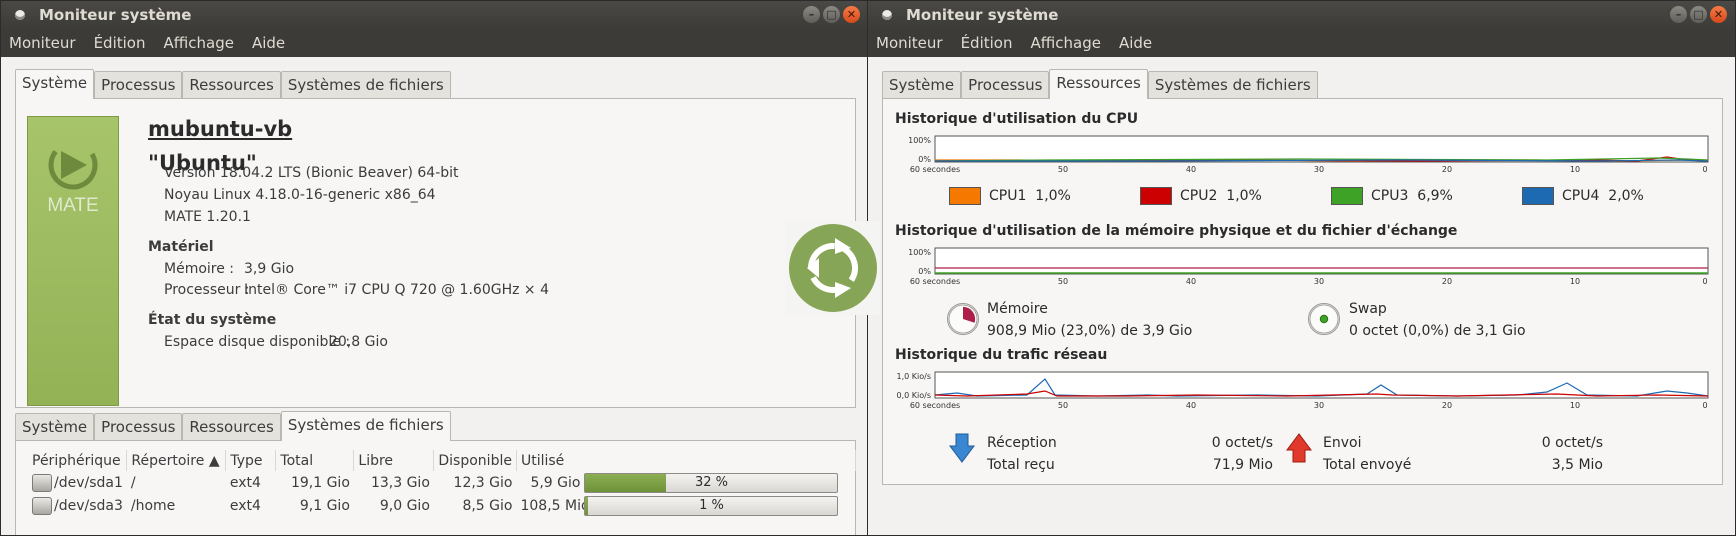  Describe the element at coordinates (176, 460) in the screenshot. I see `column-header-directory: Répertoire ▲` at that location.